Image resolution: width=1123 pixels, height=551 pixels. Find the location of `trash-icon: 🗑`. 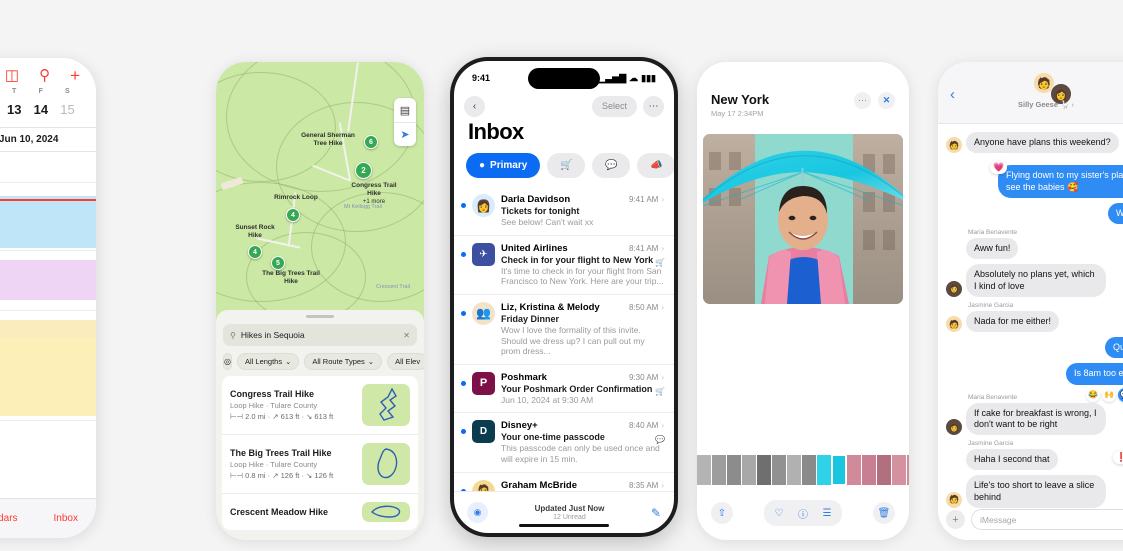

trash-icon: 🗑 is located at coordinates (884, 513).